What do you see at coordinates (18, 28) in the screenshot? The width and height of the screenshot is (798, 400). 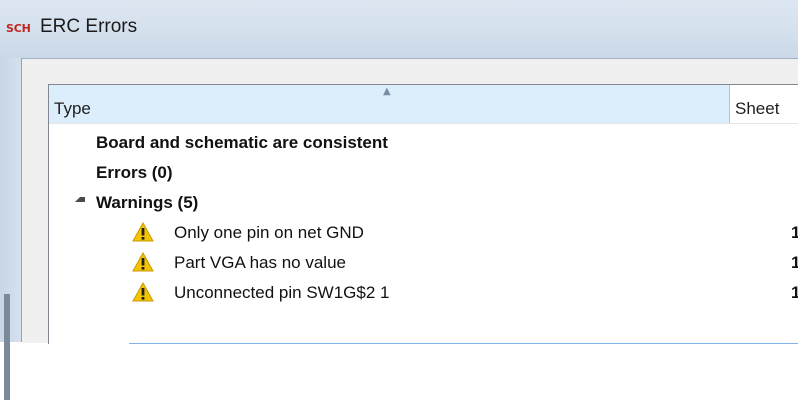 I see `sch-app-icon: SCH` at bounding box center [18, 28].